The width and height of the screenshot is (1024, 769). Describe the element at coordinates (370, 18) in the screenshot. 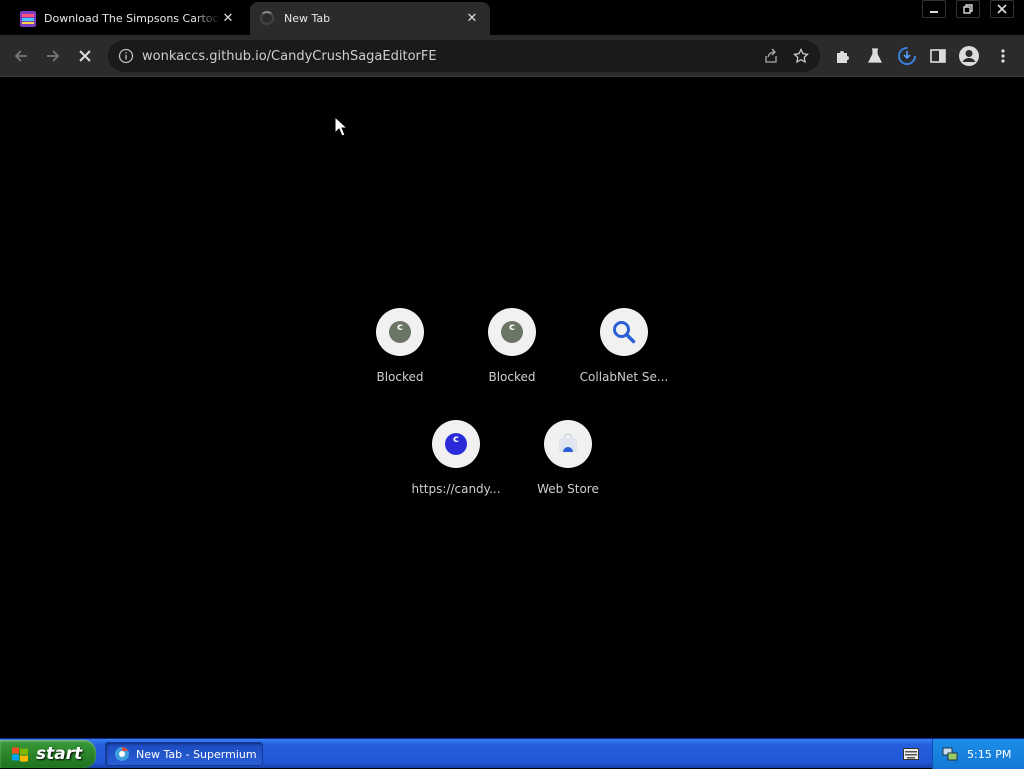

I see `tab-new-tab: New Tab ✕` at that location.